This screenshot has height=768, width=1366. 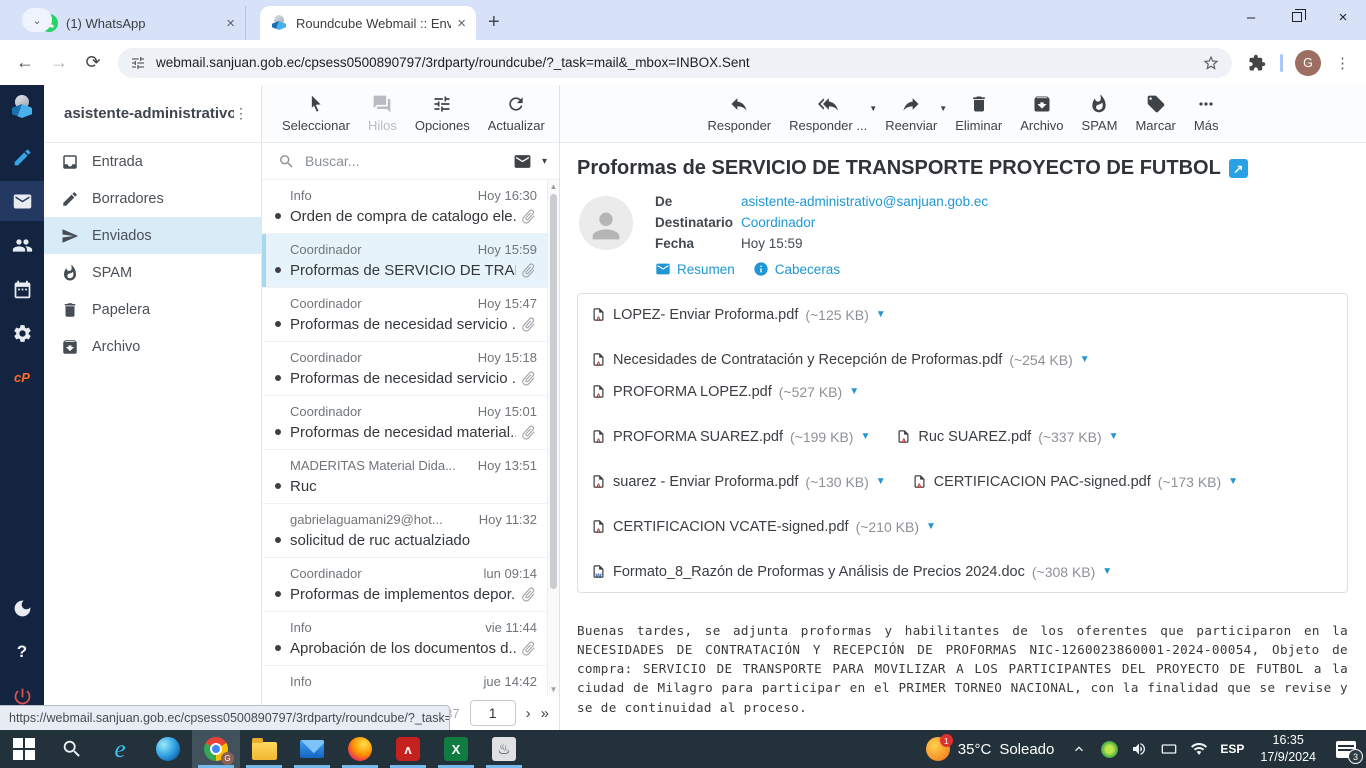 I want to click on edge-button, so click(x=168, y=749).